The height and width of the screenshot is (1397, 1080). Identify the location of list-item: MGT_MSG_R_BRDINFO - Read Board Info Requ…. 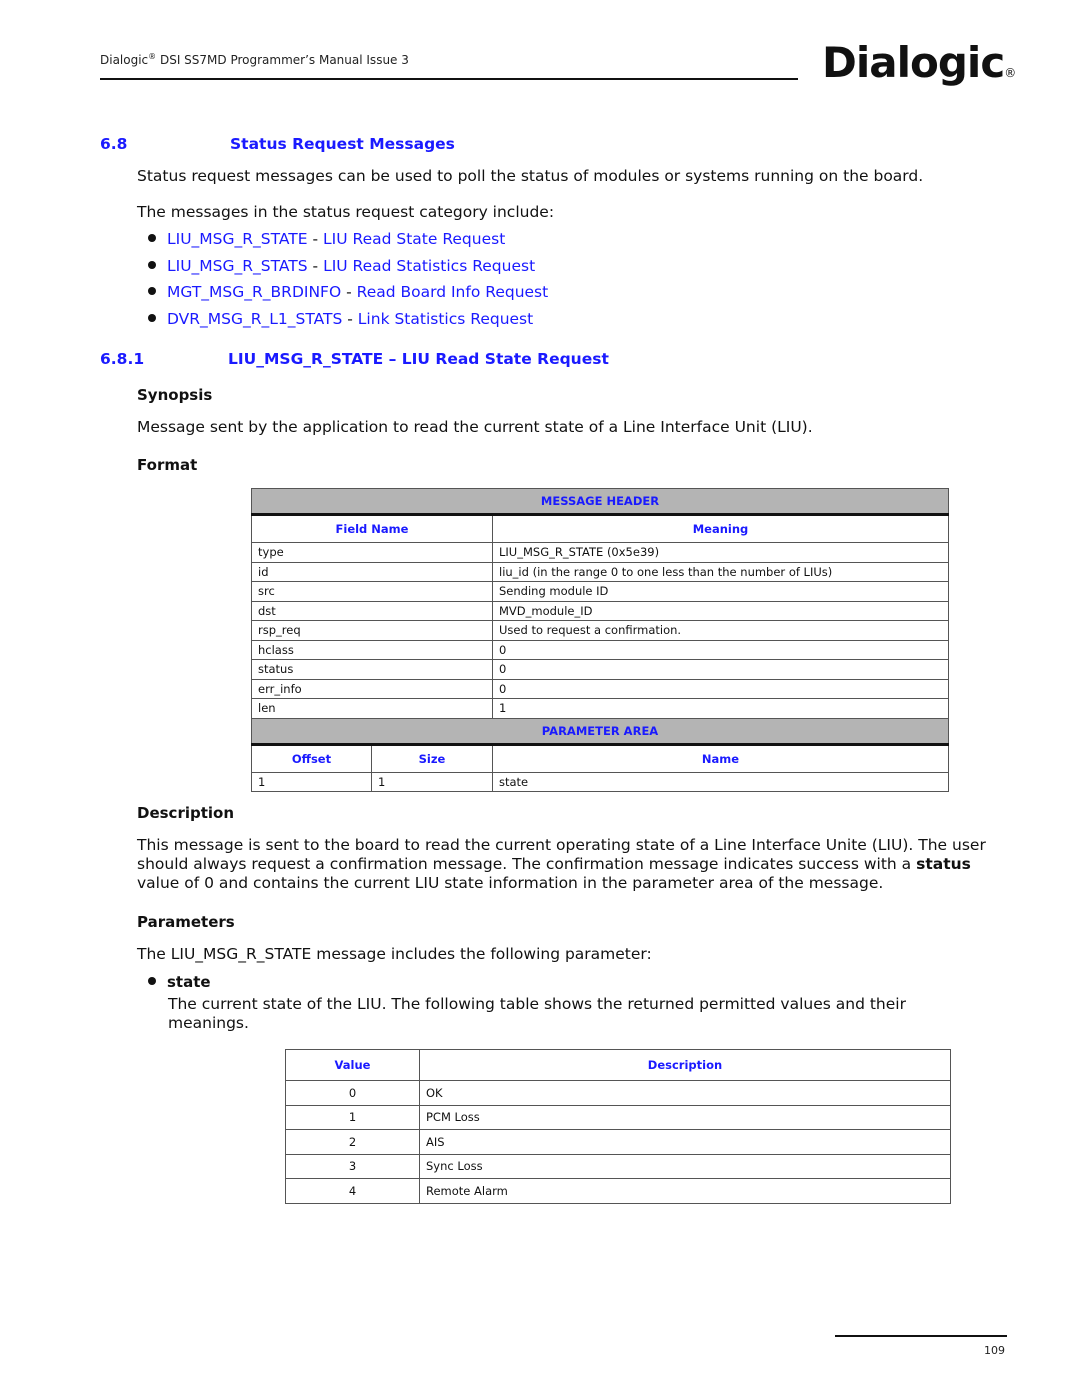
(348, 295).